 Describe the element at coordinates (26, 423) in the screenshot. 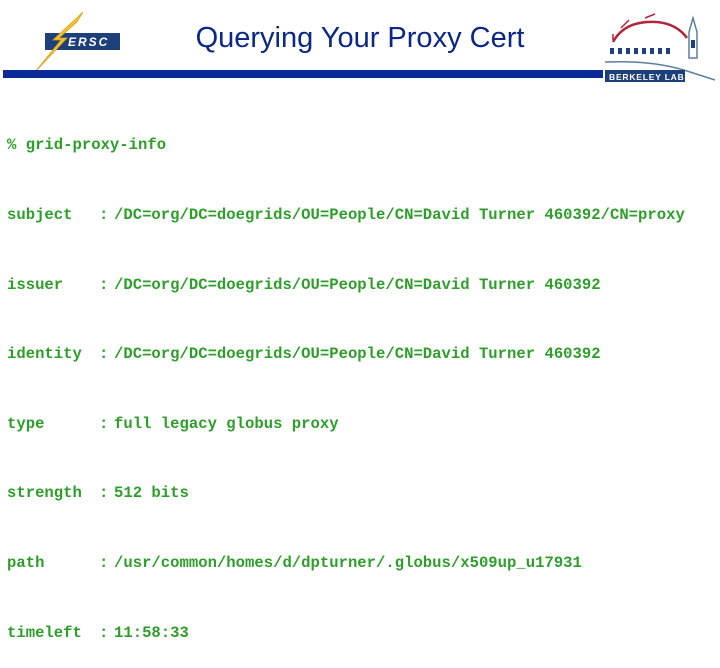

I see `field-key: type` at that location.